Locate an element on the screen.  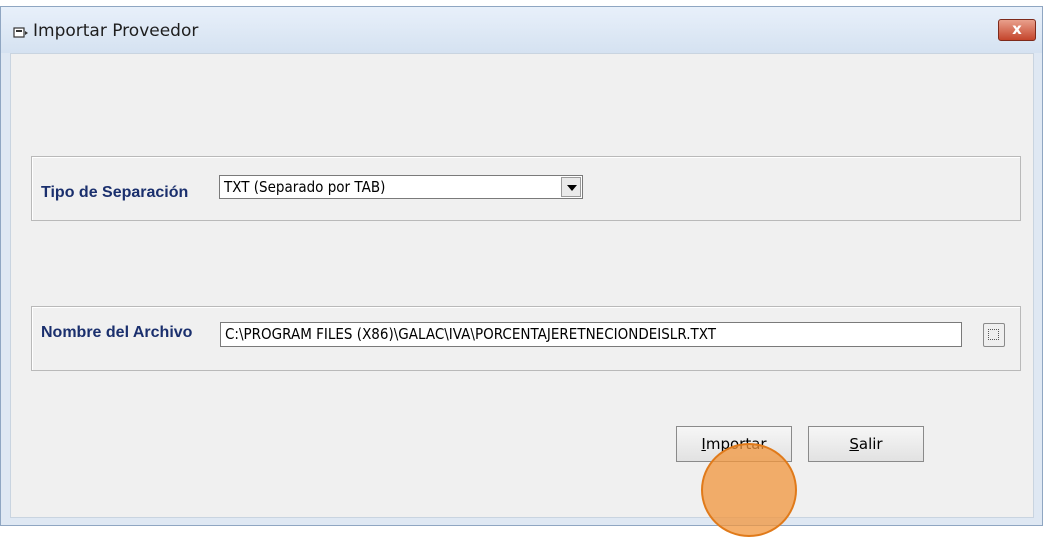
import-label-rest: mportar is located at coordinates (736, 444).